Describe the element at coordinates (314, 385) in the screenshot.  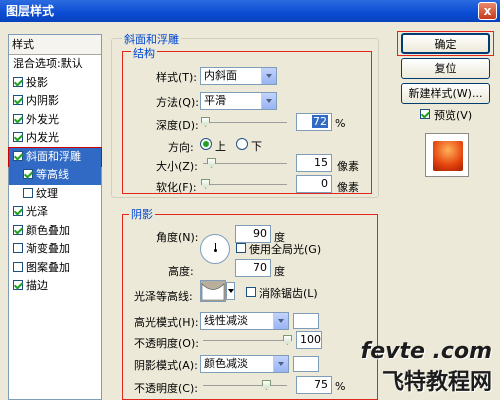
I see `shadow-opacity-input: 75` at that location.